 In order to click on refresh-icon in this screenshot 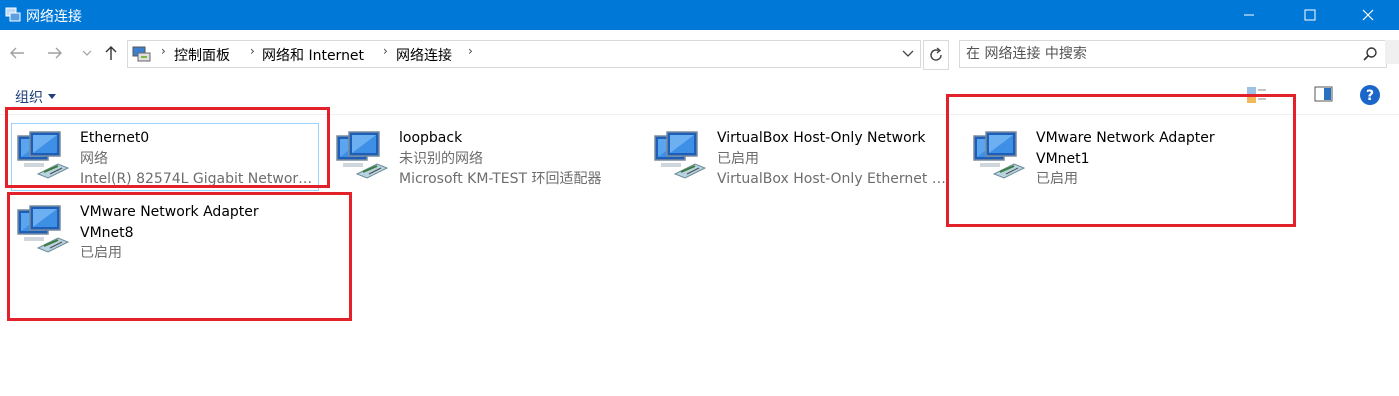, I will do `click(936, 54)`.